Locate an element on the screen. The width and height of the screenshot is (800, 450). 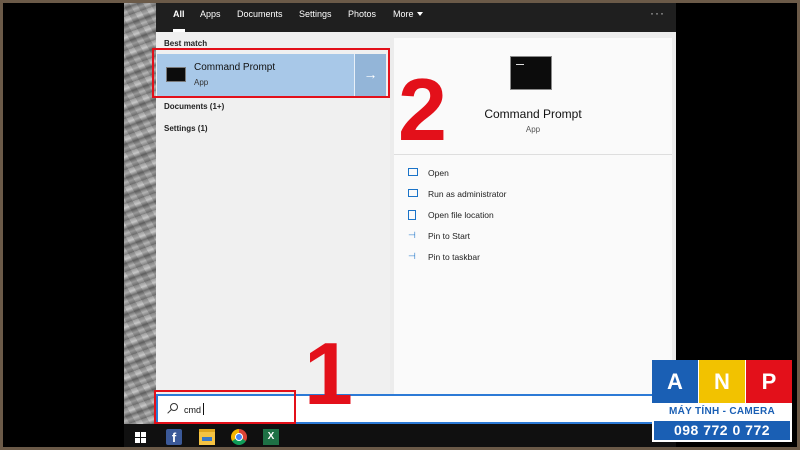
category-documents: Documents (1+) is located at coordinates (194, 106).